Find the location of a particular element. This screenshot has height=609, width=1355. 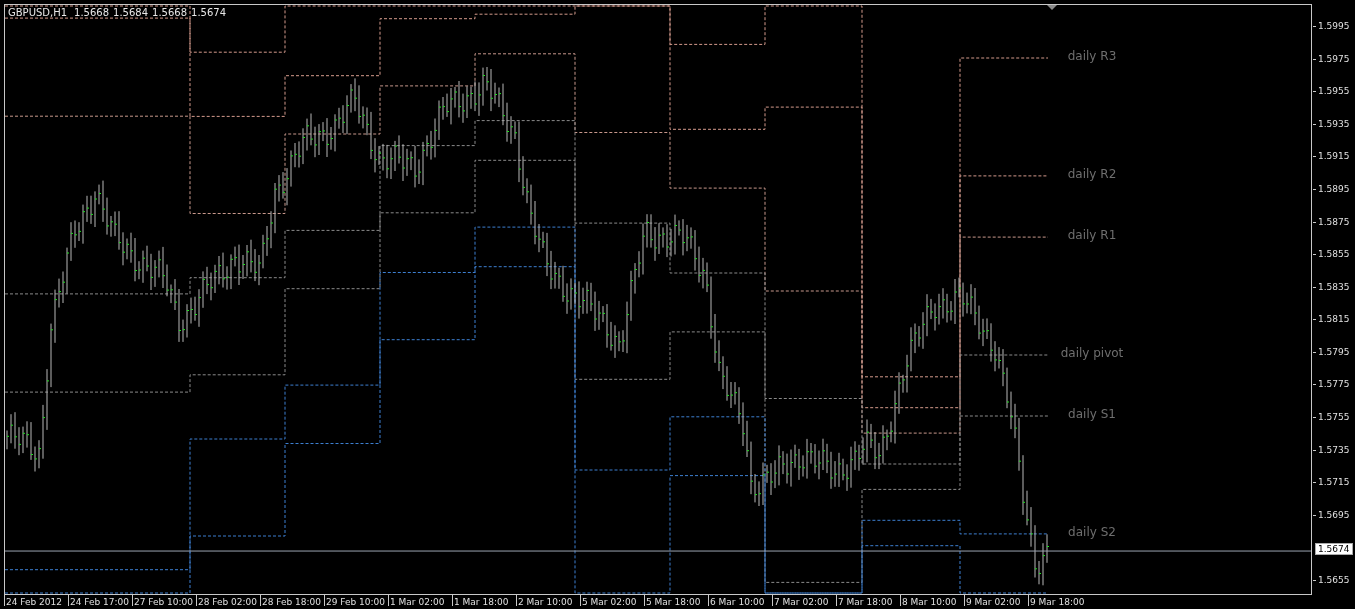

time-label: 5 Mar 02:00 is located at coordinates (612, 600).